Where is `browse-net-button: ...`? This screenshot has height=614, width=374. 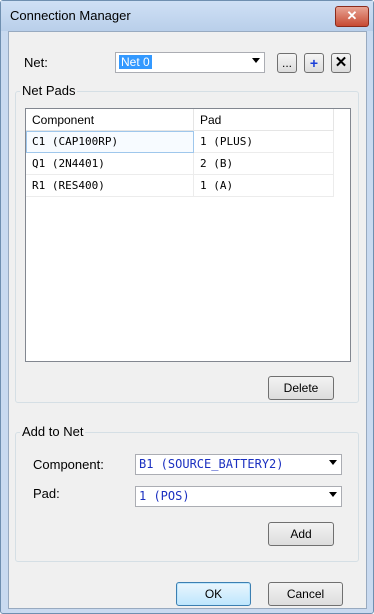 browse-net-button: ... is located at coordinates (287, 63).